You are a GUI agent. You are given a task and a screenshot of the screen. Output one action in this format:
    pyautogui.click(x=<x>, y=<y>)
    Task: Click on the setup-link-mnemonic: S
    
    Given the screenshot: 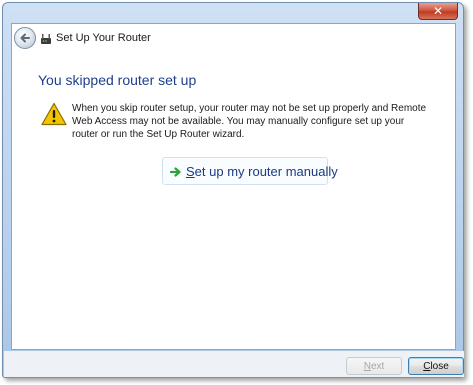 What is the action you would take?
    pyautogui.click(x=190, y=171)
    